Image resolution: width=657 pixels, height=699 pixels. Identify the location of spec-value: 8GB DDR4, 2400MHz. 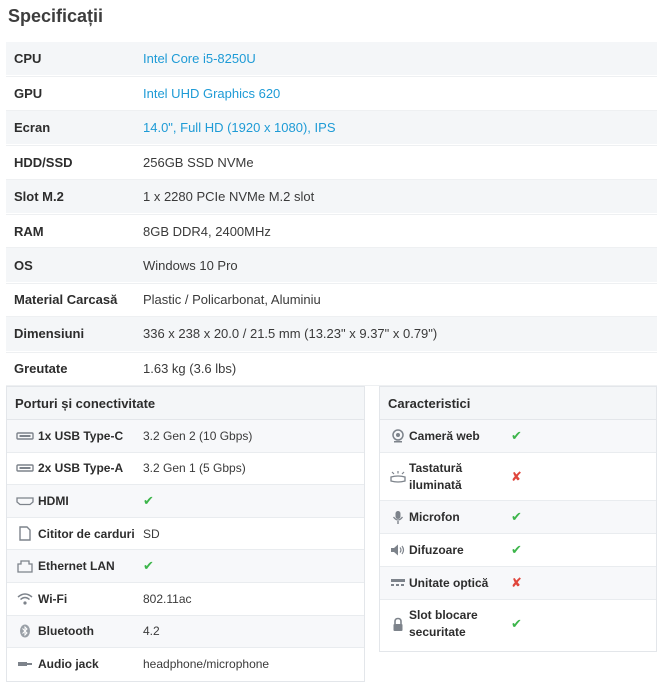
(207, 231).